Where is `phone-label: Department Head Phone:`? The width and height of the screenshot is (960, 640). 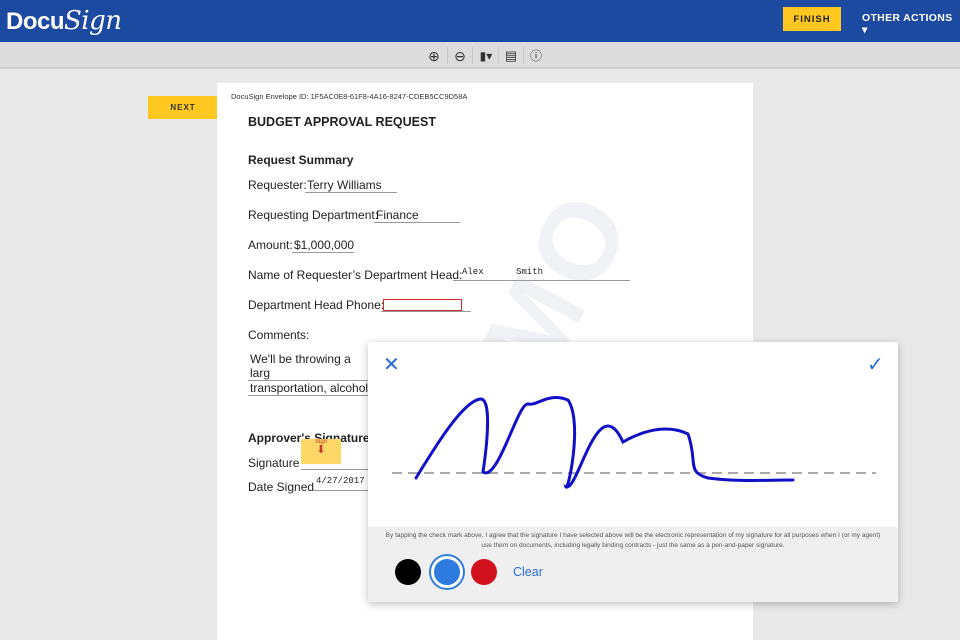
phone-label: Department Head Phone: is located at coordinates (316, 305).